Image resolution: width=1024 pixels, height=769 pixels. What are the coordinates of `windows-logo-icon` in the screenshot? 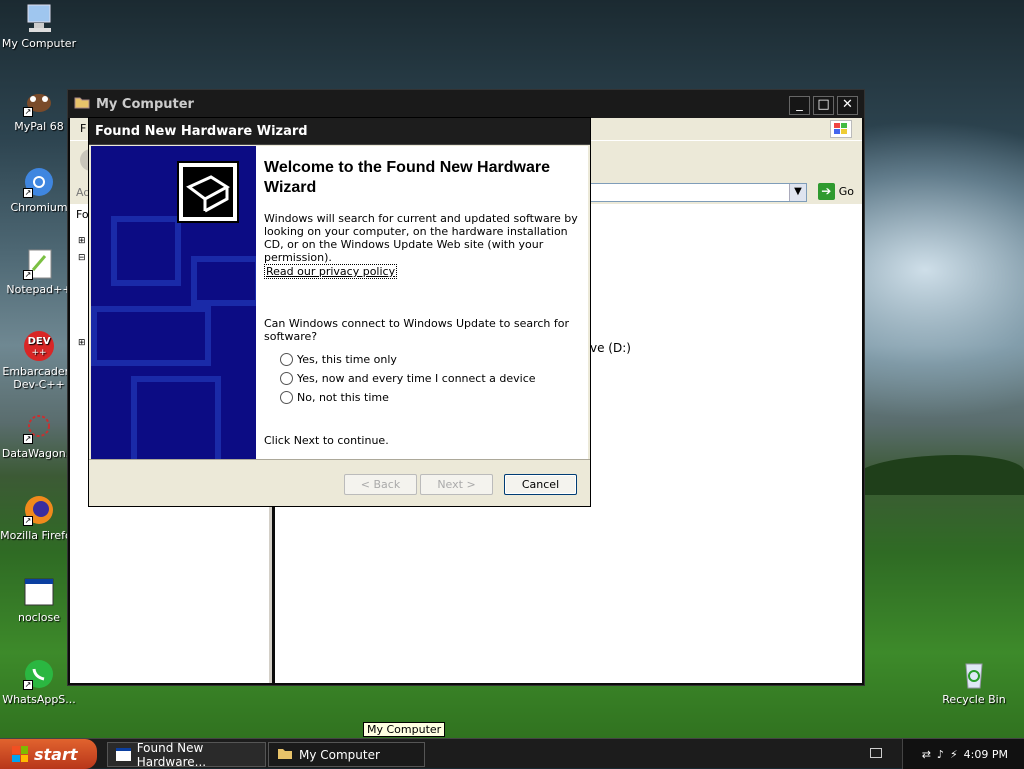 It's located at (841, 129).